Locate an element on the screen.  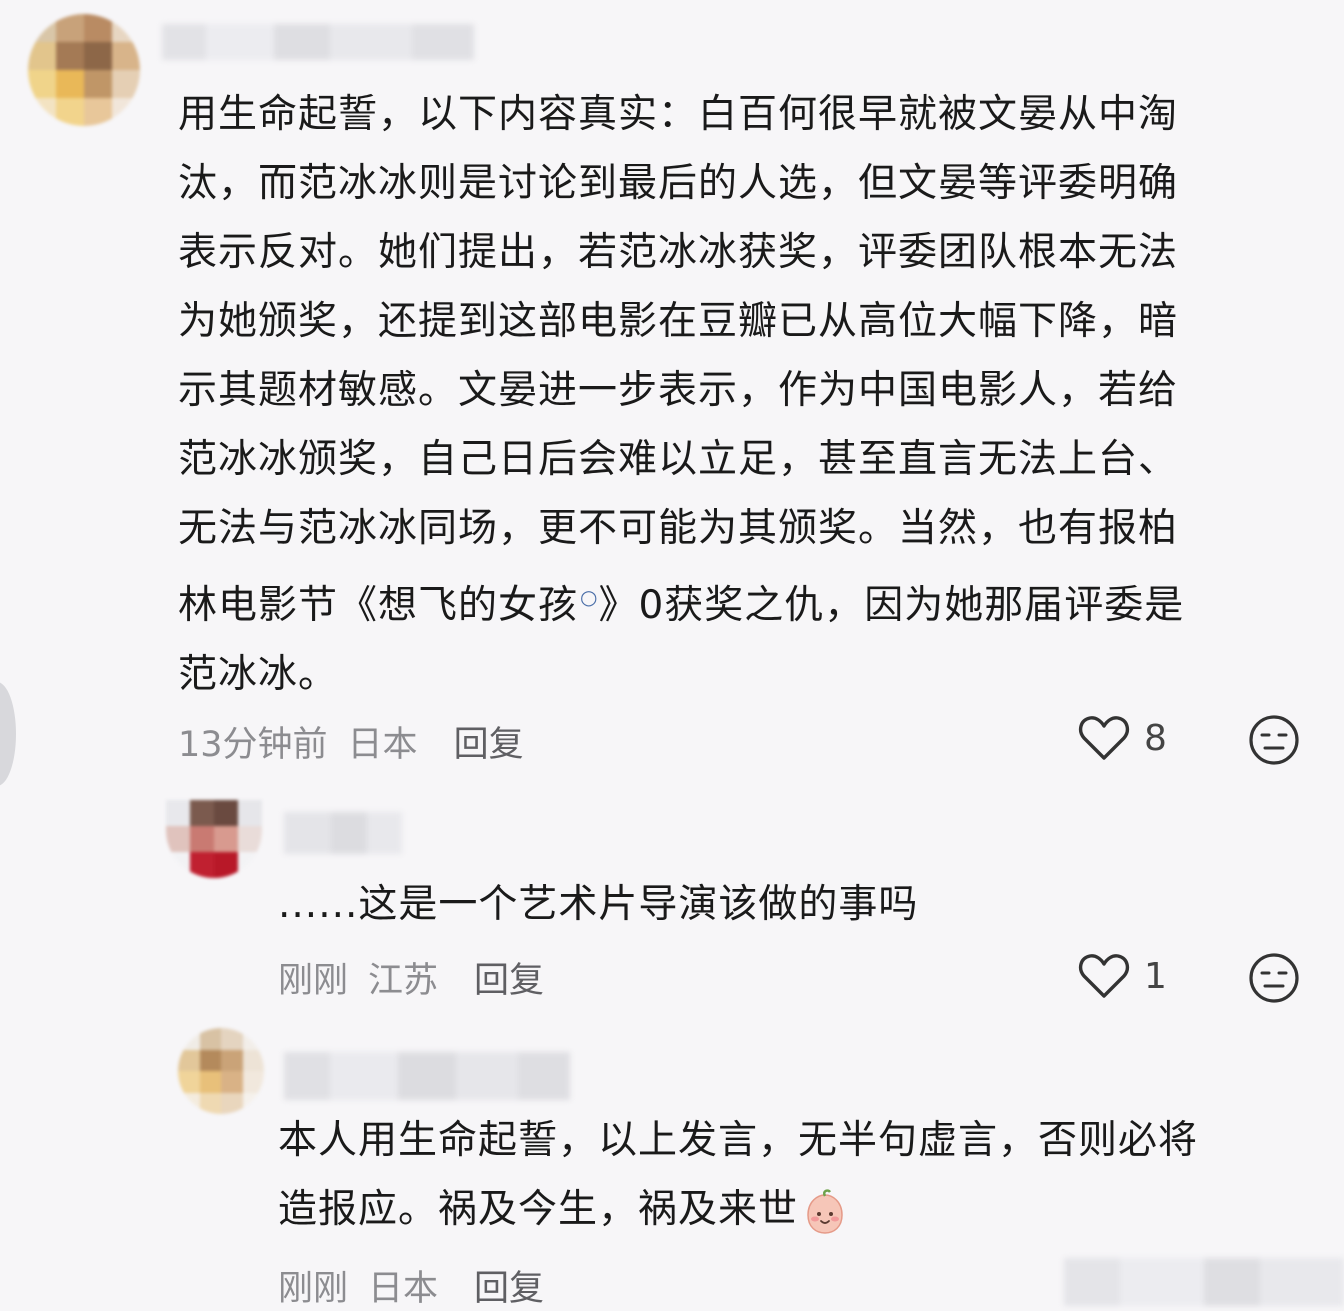
comment-text: 本人用生命起誓，以上发言，无半句虚言，否则必将 造报应。祸及今生，祸及来世 is located at coordinates (738, 1175).